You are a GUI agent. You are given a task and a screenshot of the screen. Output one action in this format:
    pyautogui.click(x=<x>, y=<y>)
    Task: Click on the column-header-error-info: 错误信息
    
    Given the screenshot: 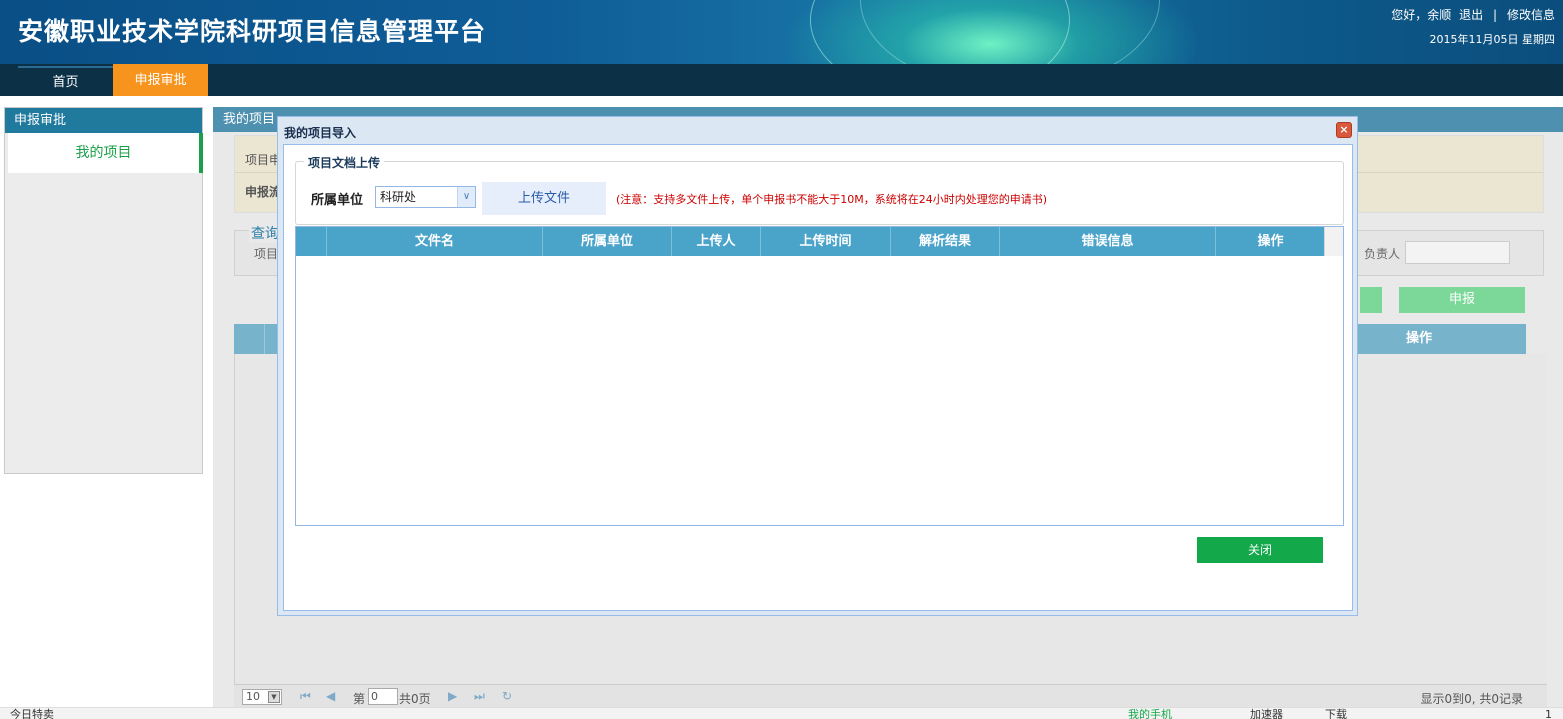 What is the action you would take?
    pyautogui.click(x=1107, y=241)
    